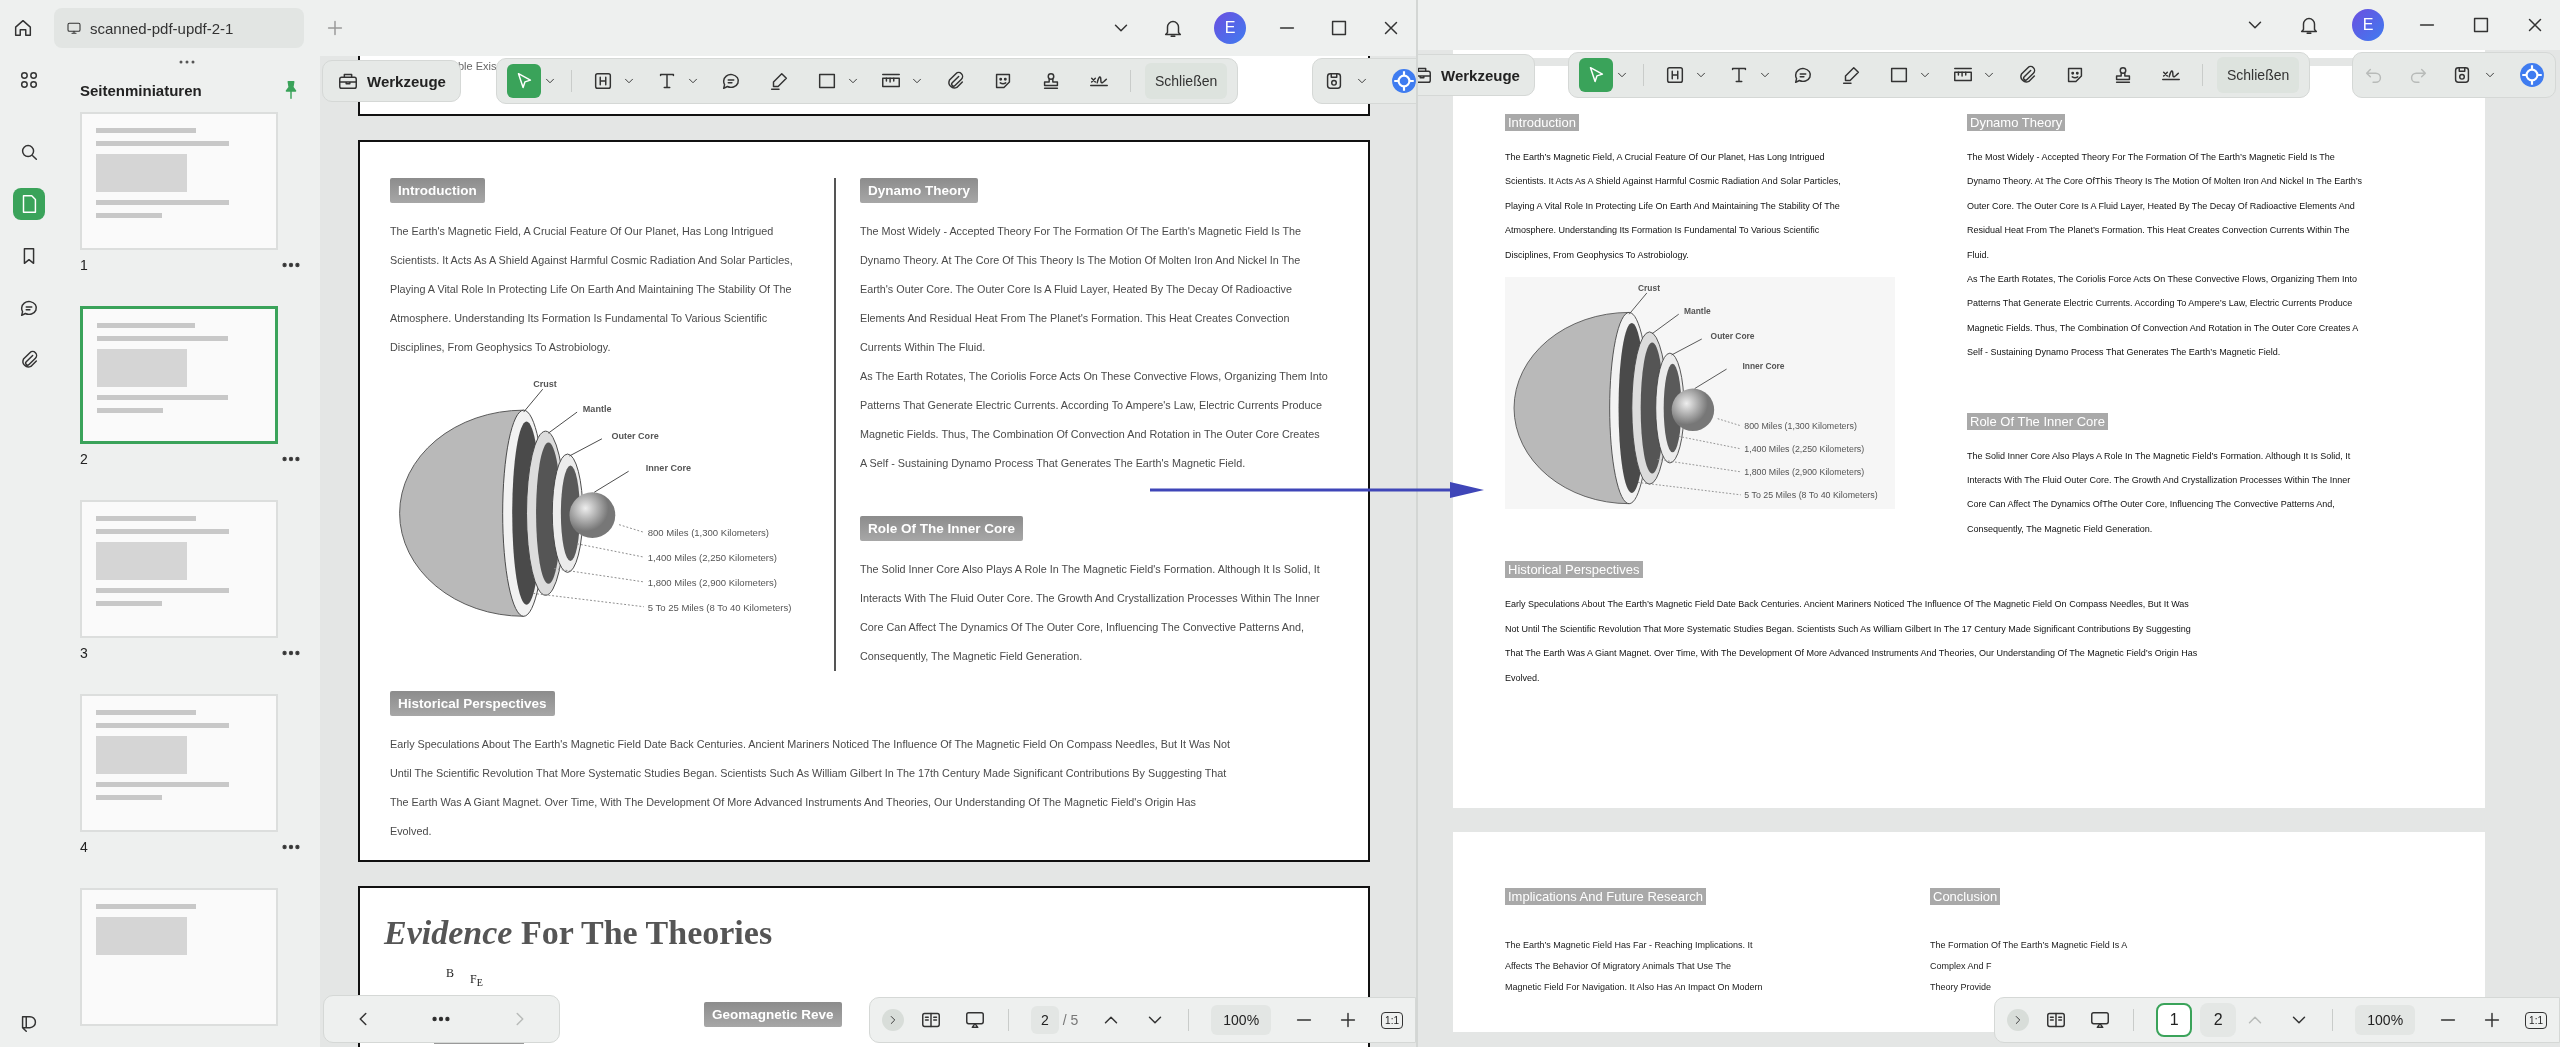 The image size is (2560, 1047). What do you see at coordinates (84, 265) in the screenshot?
I see `page-number: 1` at bounding box center [84, 265].